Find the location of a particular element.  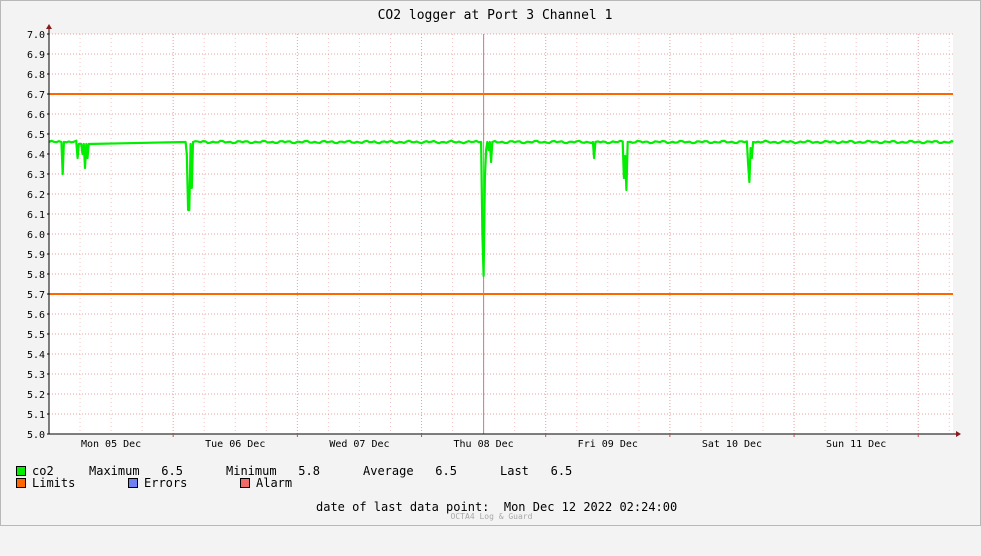

y-tick-label: 5.7 is located at coordinates (36, 295).